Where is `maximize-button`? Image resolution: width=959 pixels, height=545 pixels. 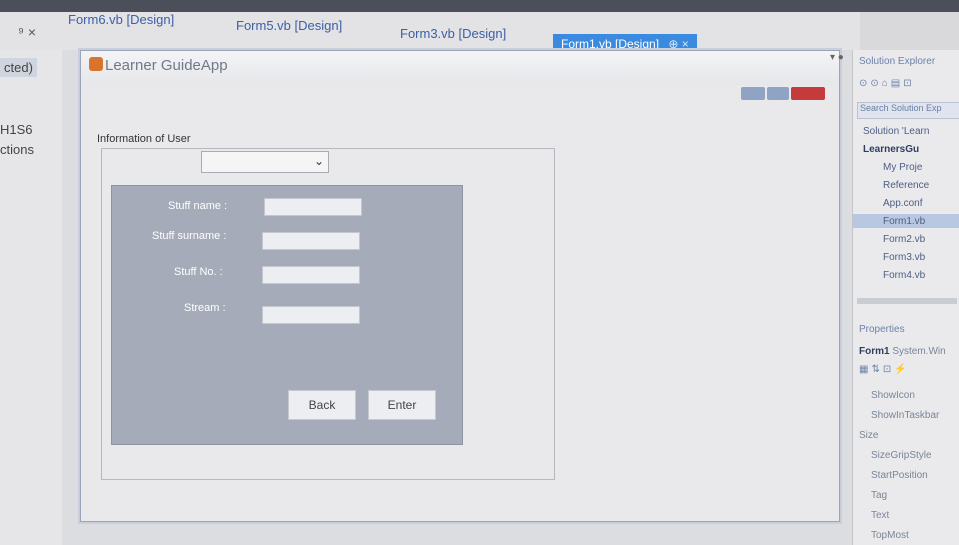
maximize-button is located at coordinates (778, 93).